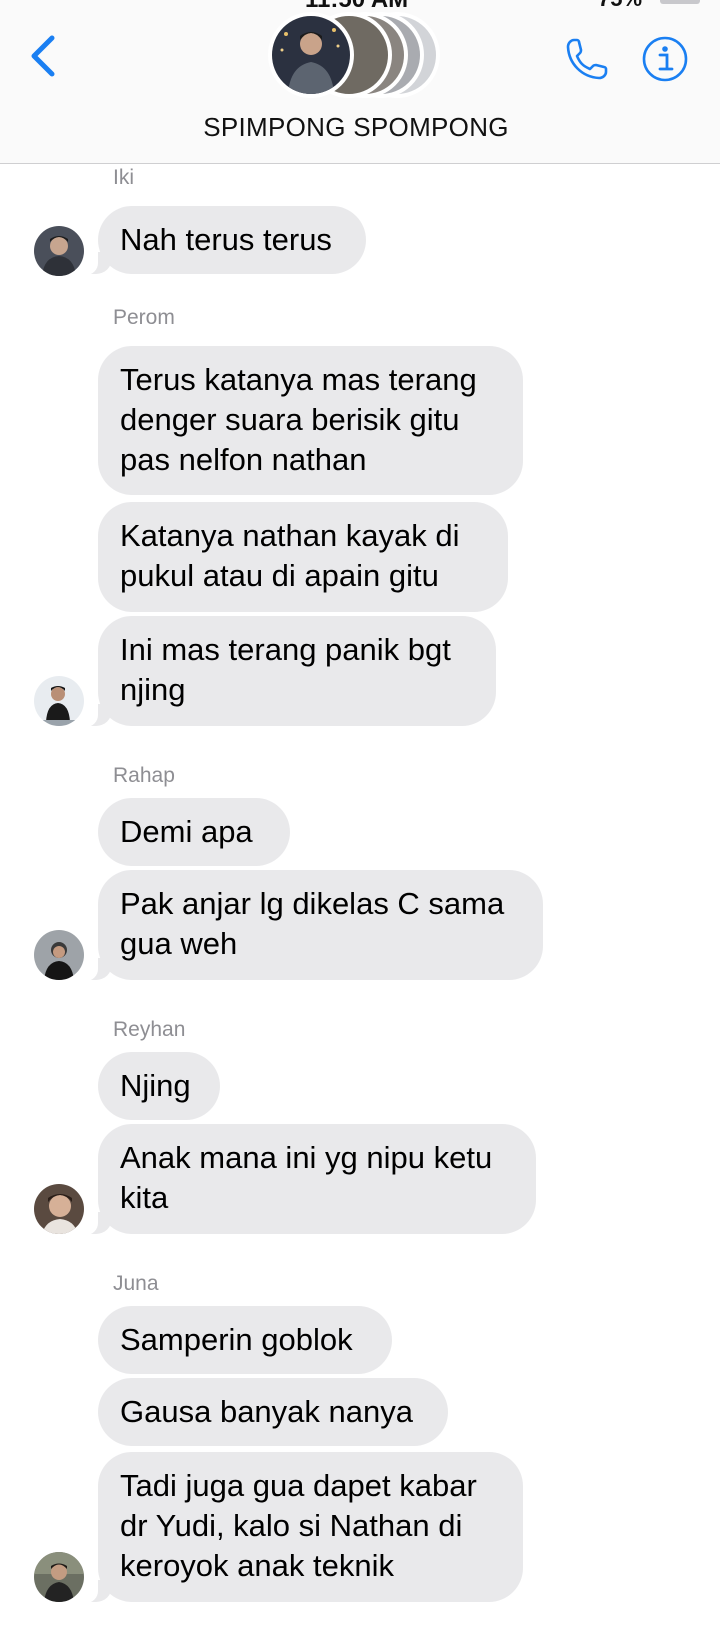 This screenshot has height=1640, width=720. I want to click on chevron-left-icon, so click(43, 56).